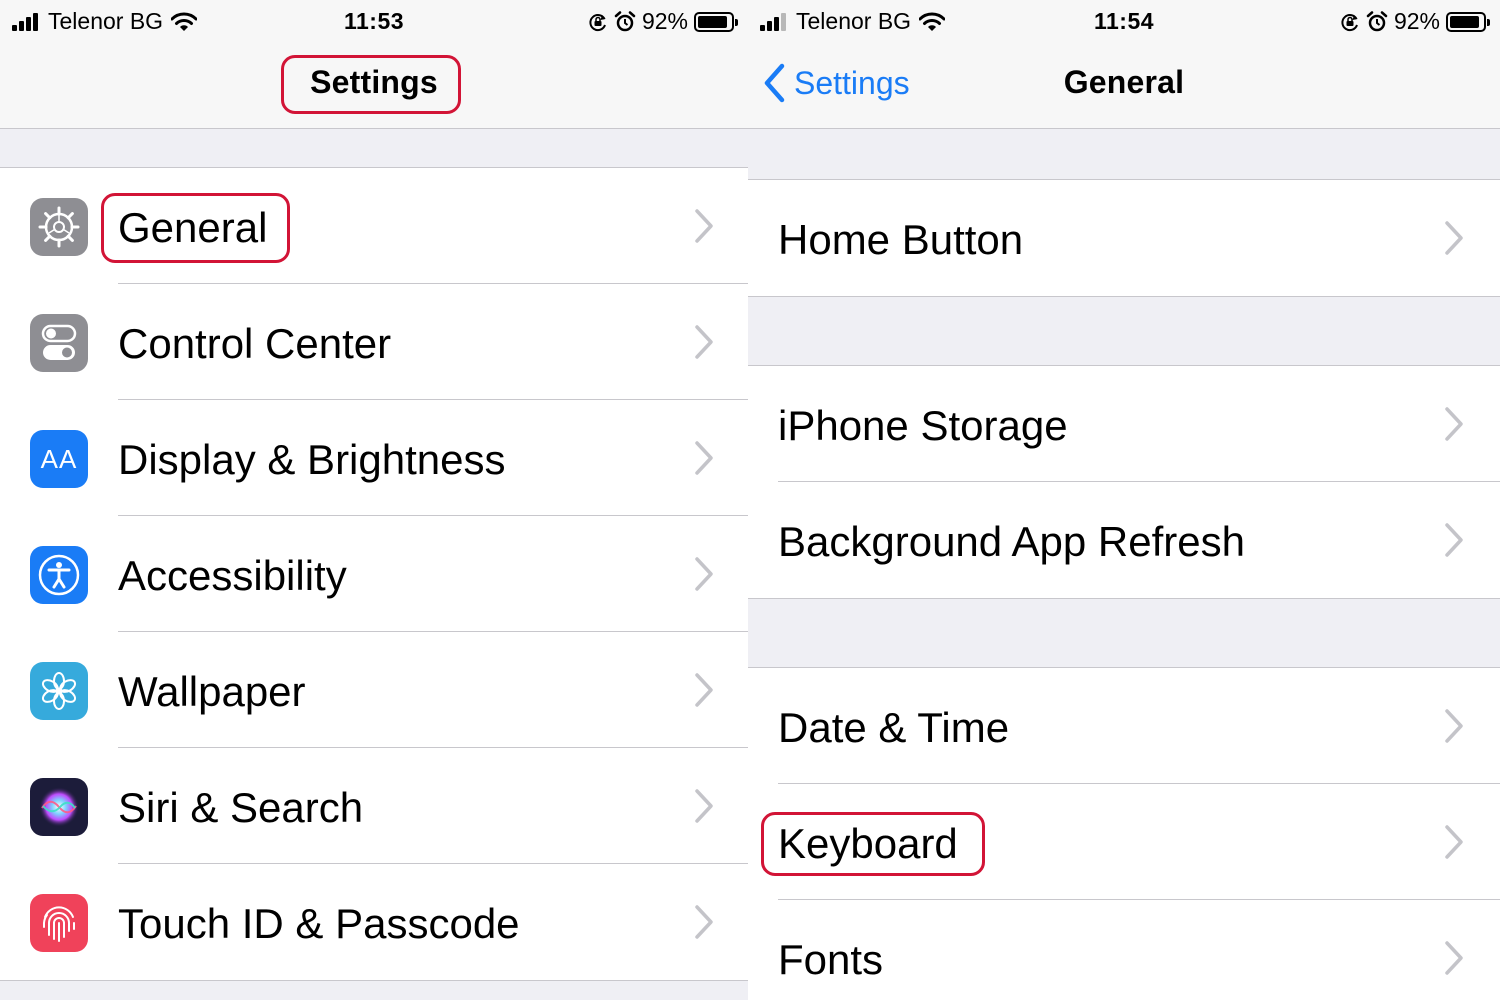  I want to click on settings-row-label: Touch ID & Passcode, so click(319, 923).